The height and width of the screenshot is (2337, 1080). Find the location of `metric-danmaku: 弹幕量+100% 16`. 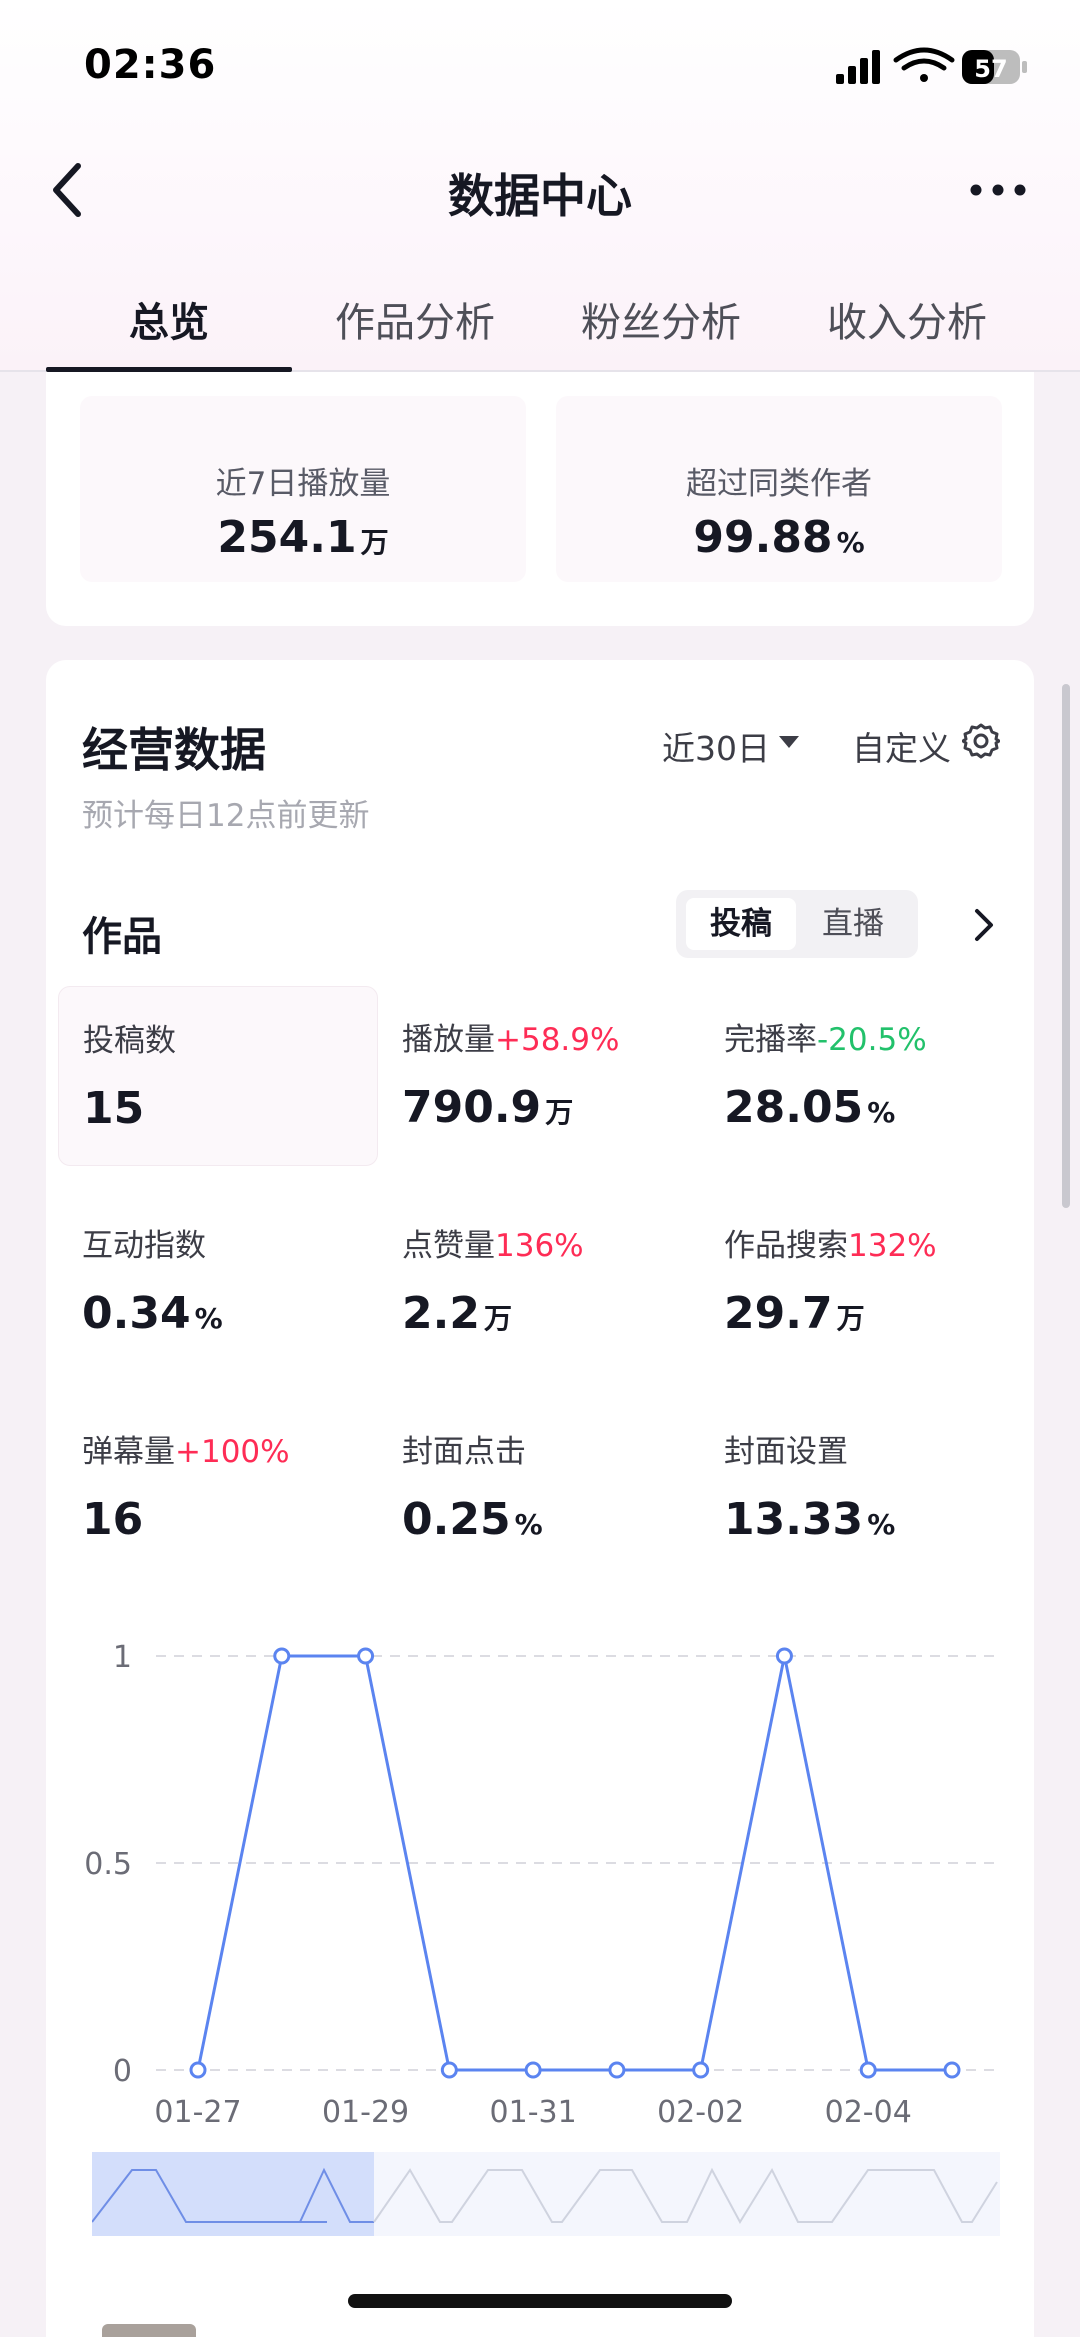

metric-danmaku: 弹幕量+100% 16 is located at coordinates (218, 1488).